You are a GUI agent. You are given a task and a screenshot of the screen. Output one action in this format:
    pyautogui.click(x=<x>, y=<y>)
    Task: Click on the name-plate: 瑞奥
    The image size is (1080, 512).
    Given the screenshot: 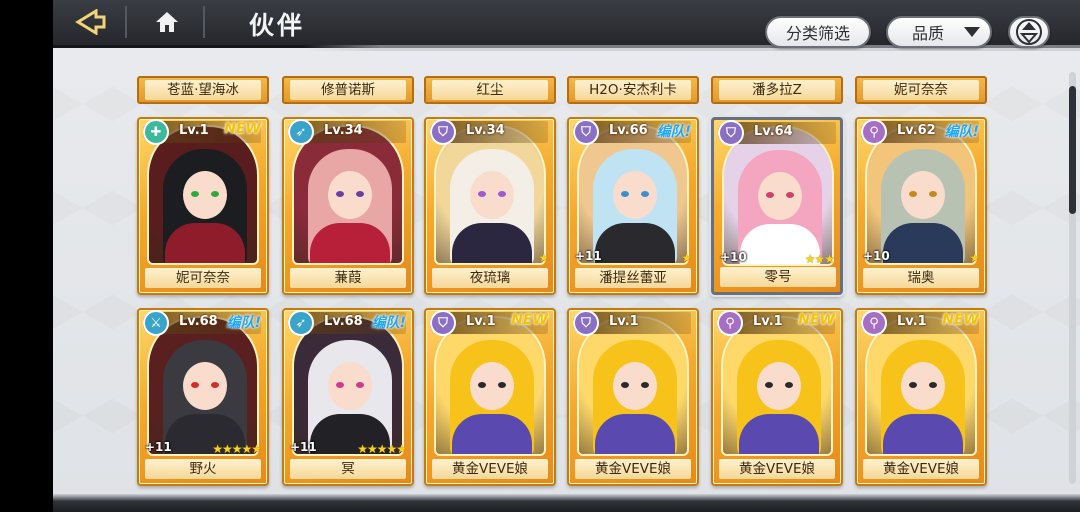 What is the action you would take?
    pyautogui.click(x=921, y=278)
    